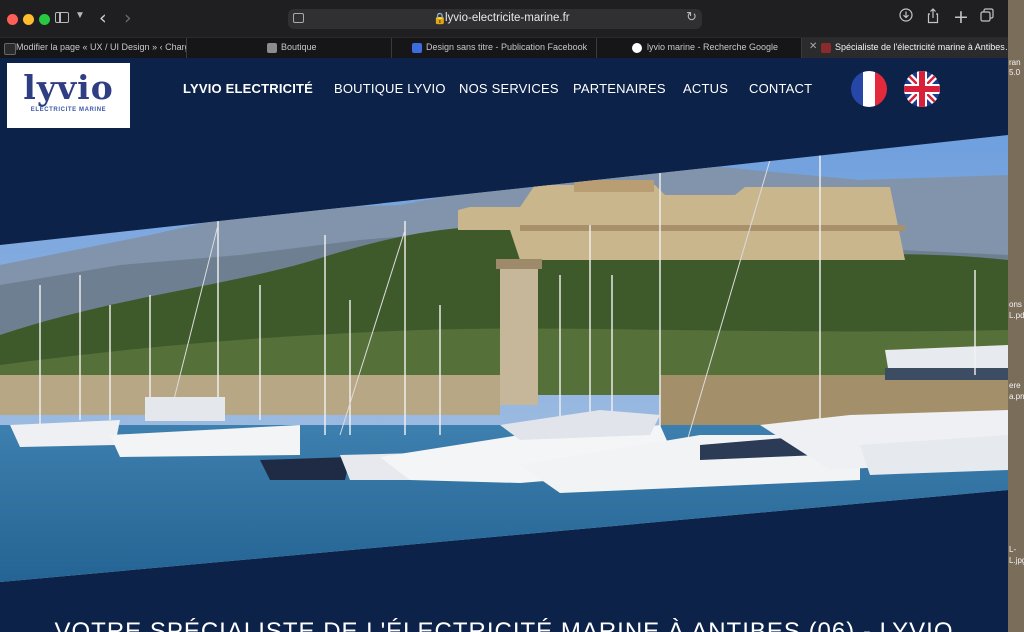 This screenshot has width=1024, height=632. What do you see at coordinates (922, 89) in the screenshot?
I see `uk-flag-icon` at bounding box center [922, 89].